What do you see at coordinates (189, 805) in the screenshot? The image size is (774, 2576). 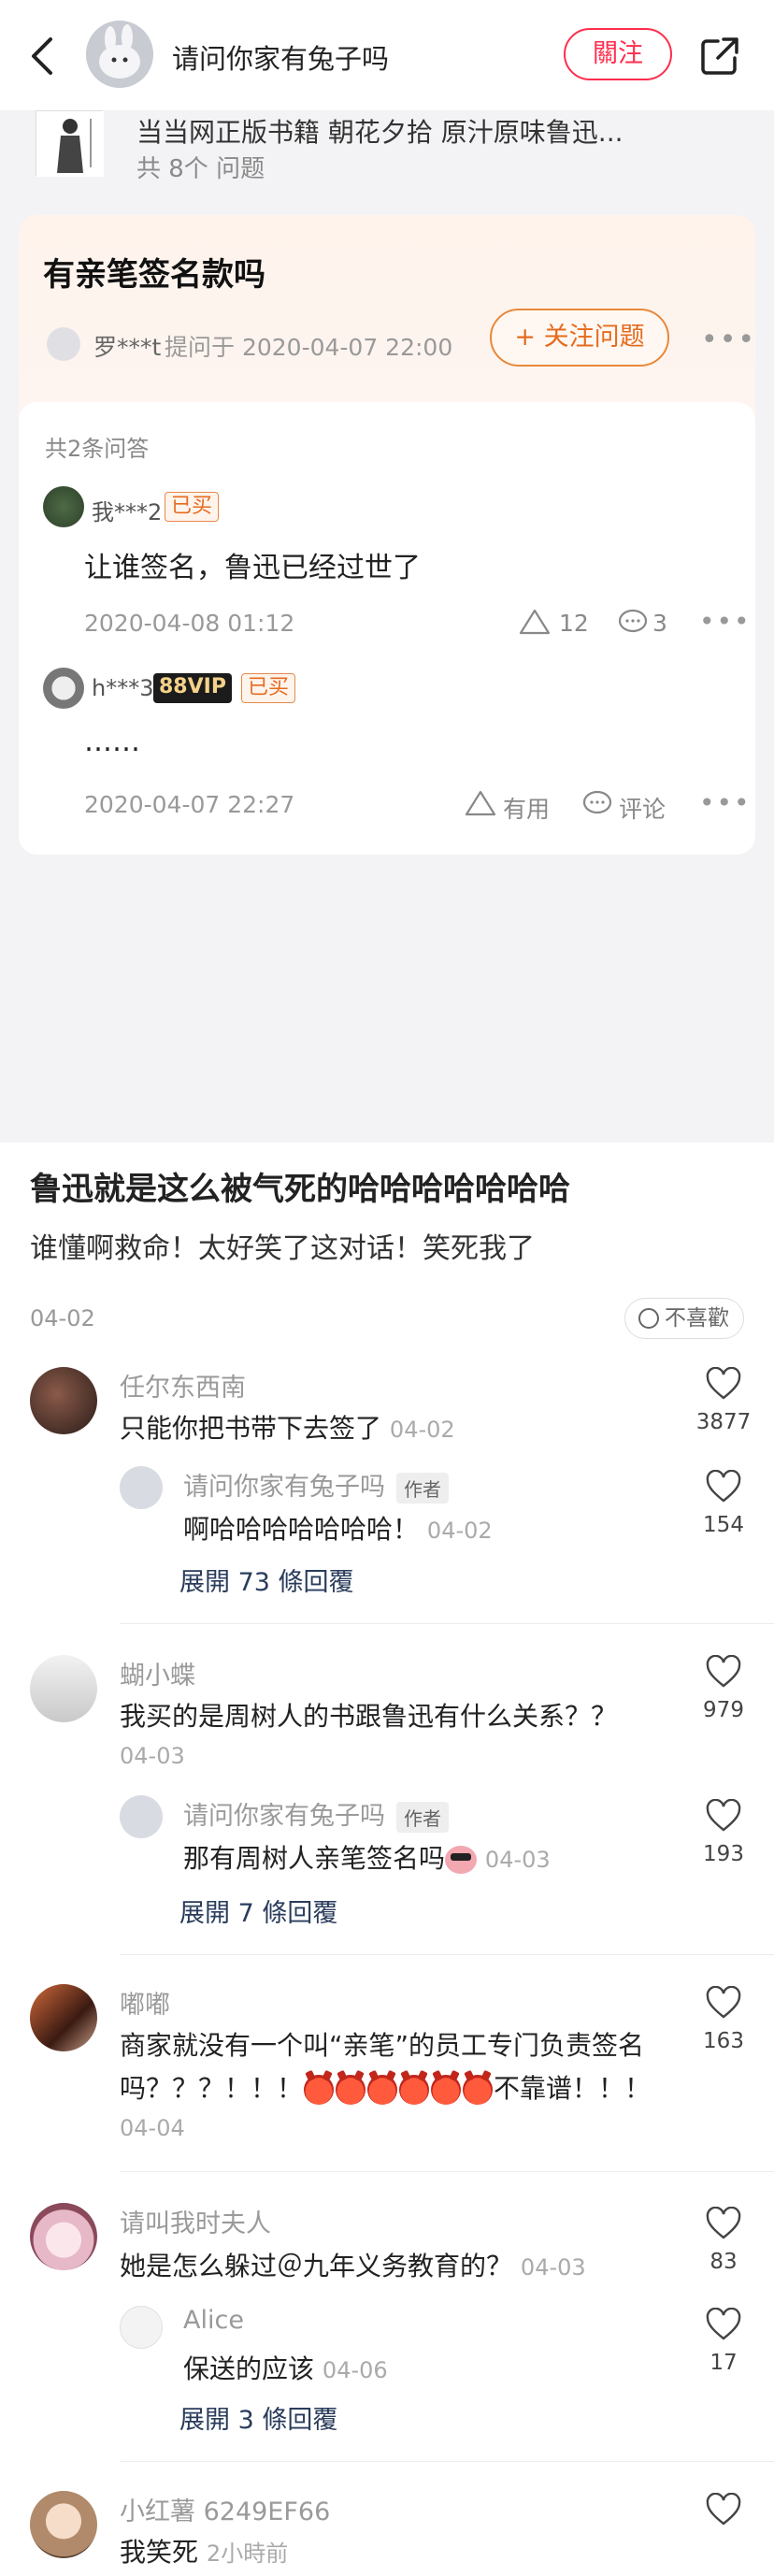 I see `answer-date: 2020-04-07 22:27` at bounding box center [189, 805].